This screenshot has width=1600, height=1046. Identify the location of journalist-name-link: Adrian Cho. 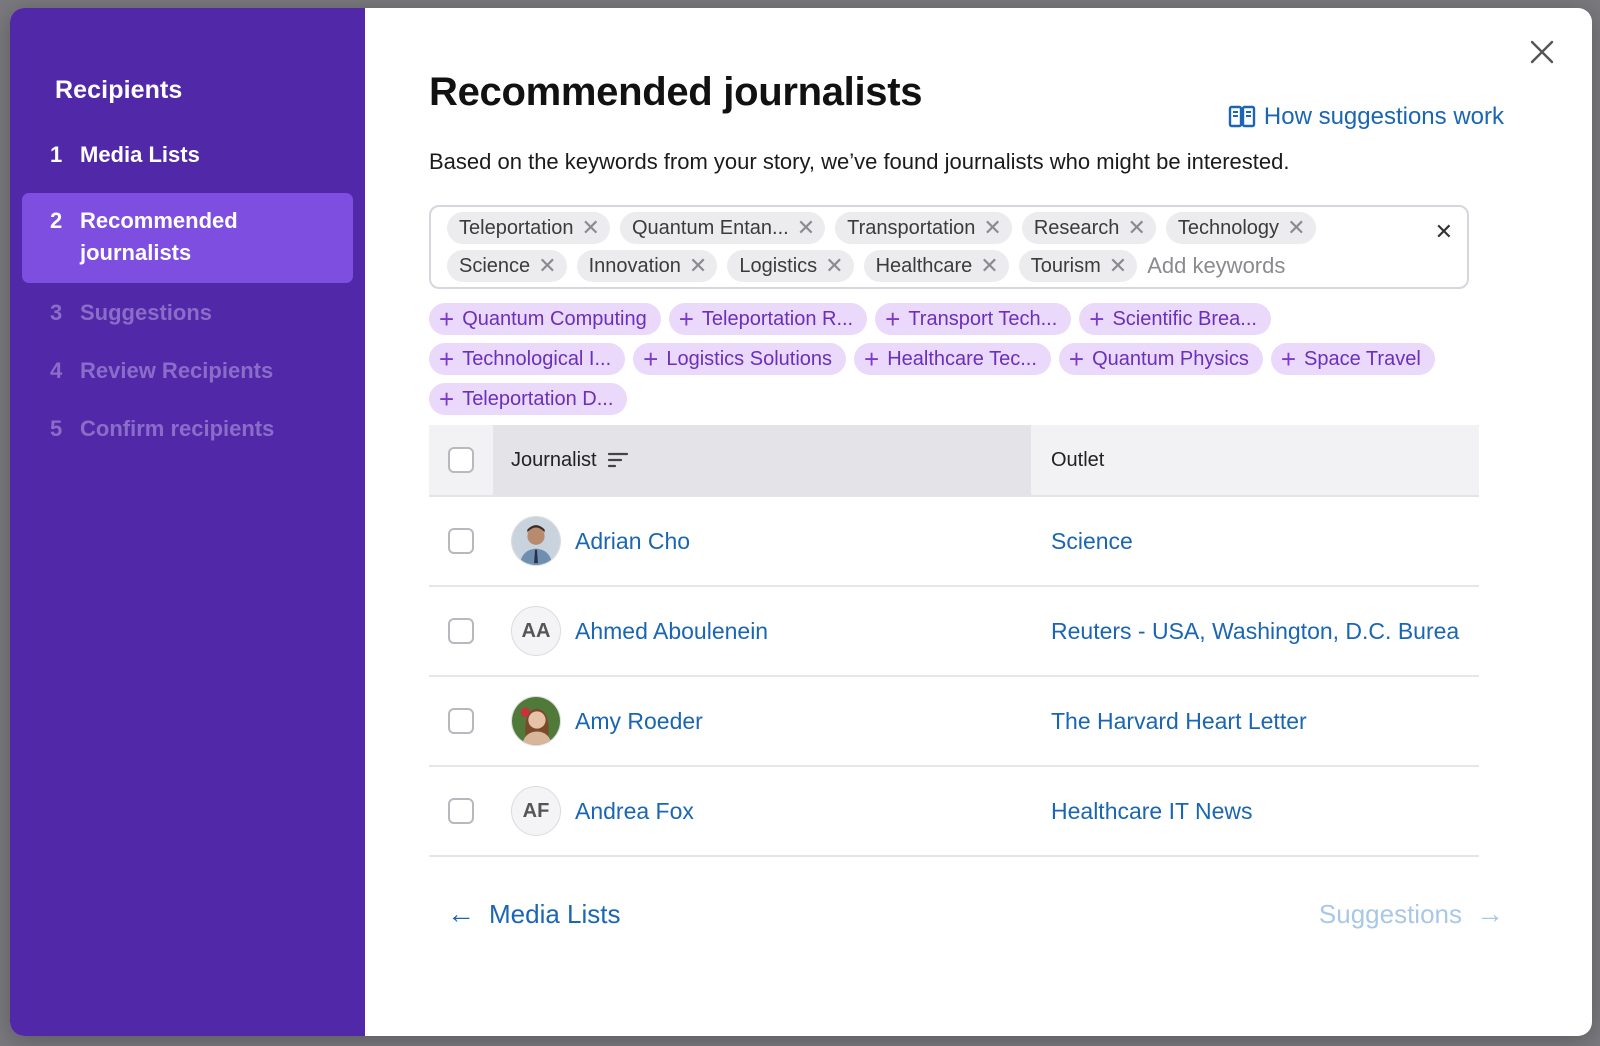
(632, 541).